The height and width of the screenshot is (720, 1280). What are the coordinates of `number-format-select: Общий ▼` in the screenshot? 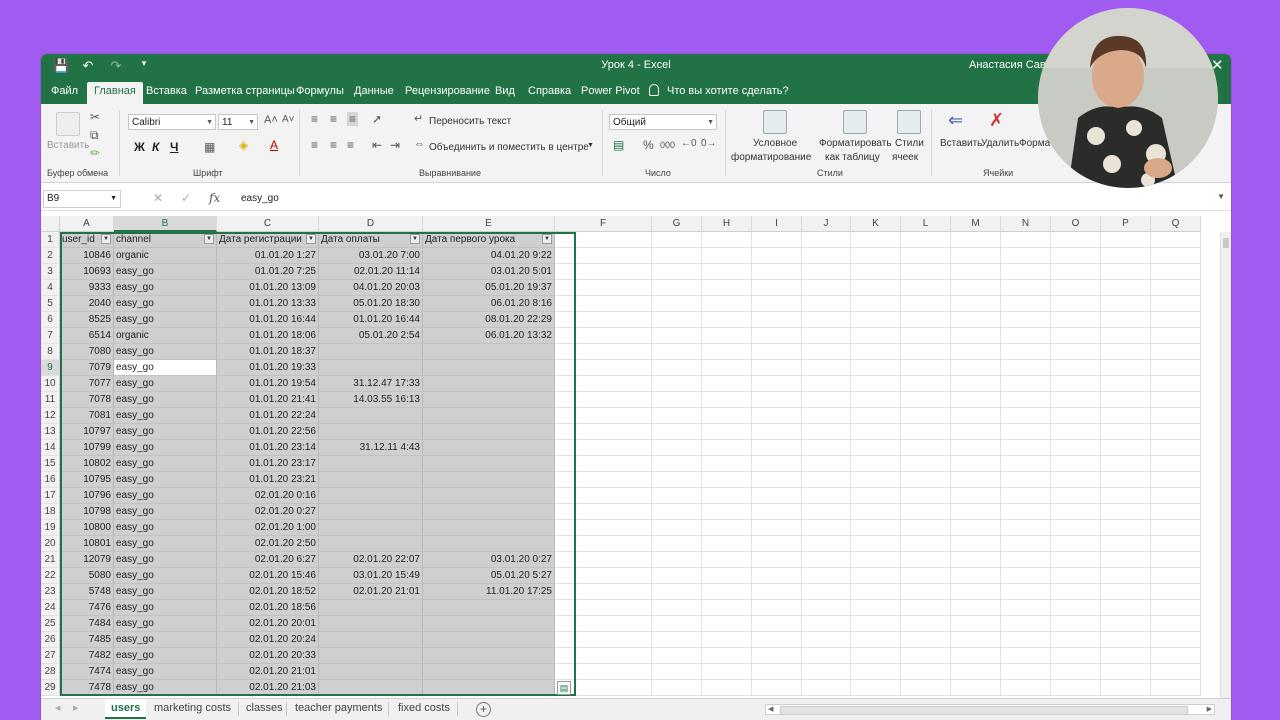 It's located at (663, 122).